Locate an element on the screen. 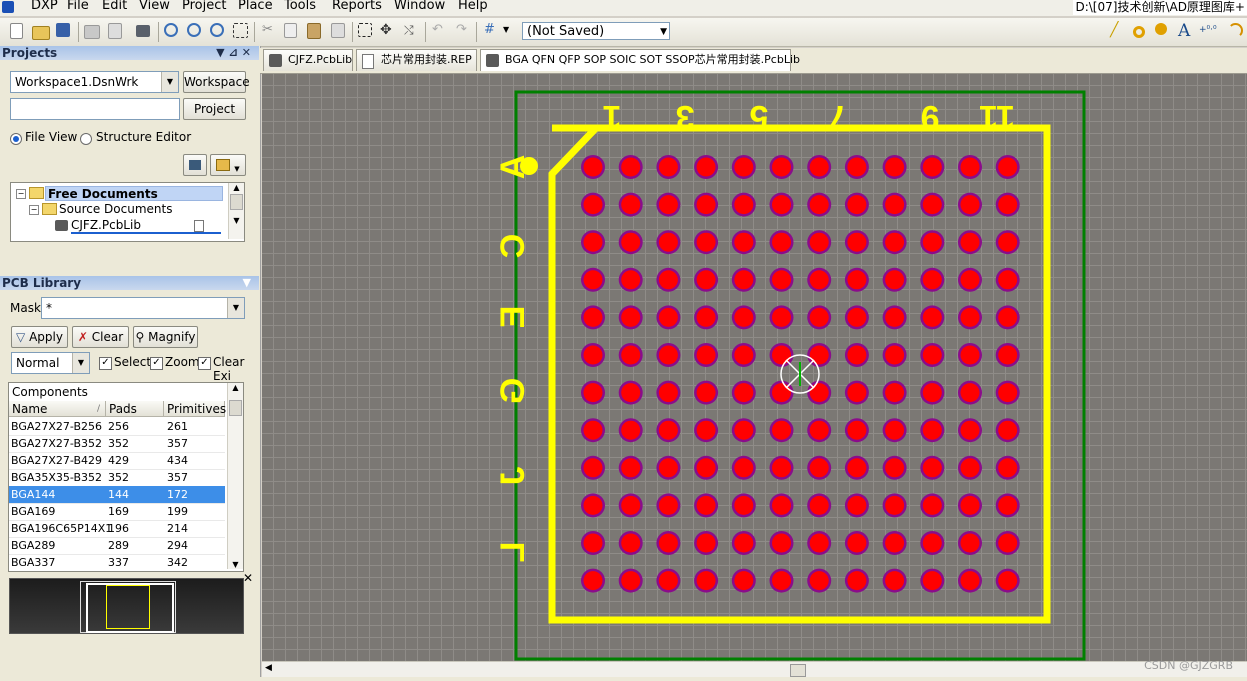  zoom-area-icon is located at coordinates (240, 30).